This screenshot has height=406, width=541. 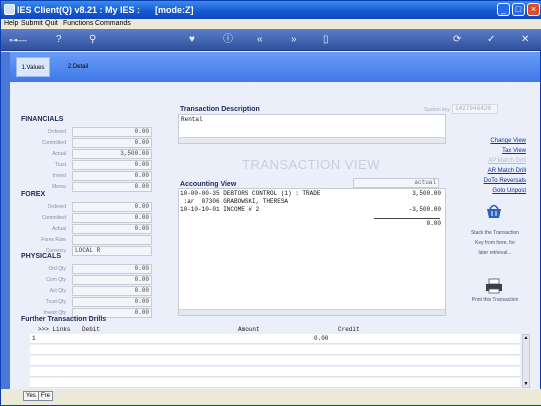 What do you see at coordinates (192, 119) in the screenshot?
I see `transaction-description-text: Rental` at bounding box center [192, 119].